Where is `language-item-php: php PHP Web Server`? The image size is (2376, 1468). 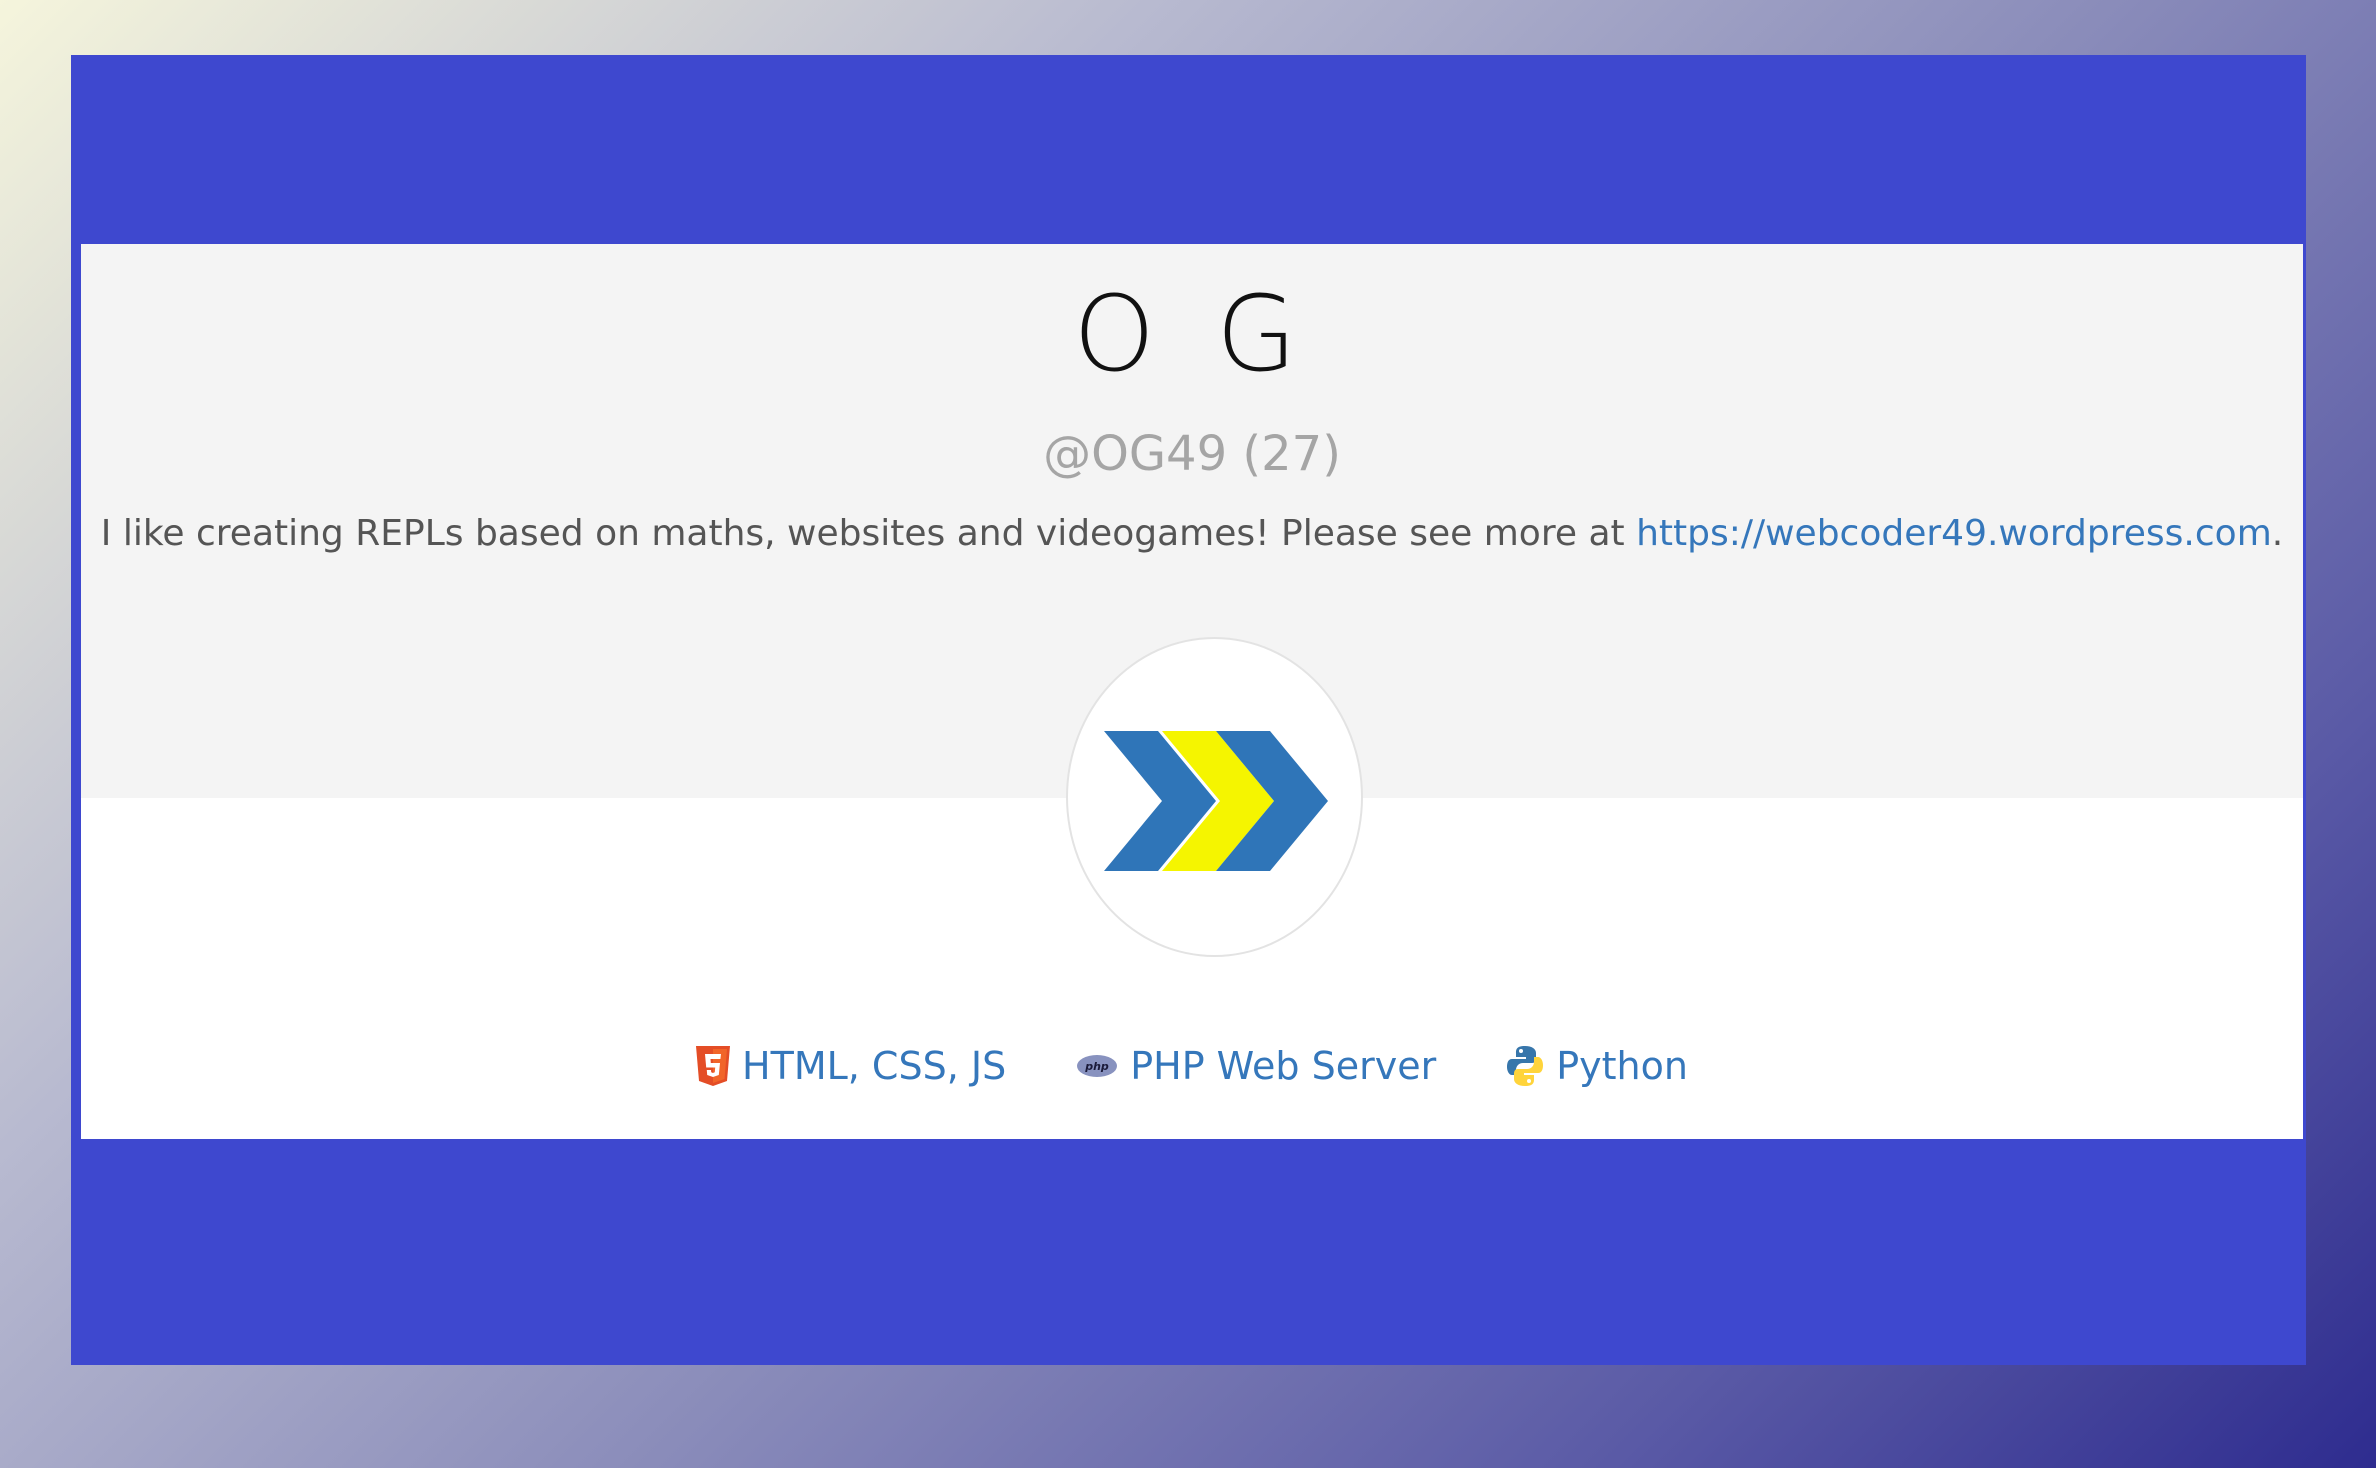 language-item-php: php PHP Web Server is located at coordinates (1256, 1066).